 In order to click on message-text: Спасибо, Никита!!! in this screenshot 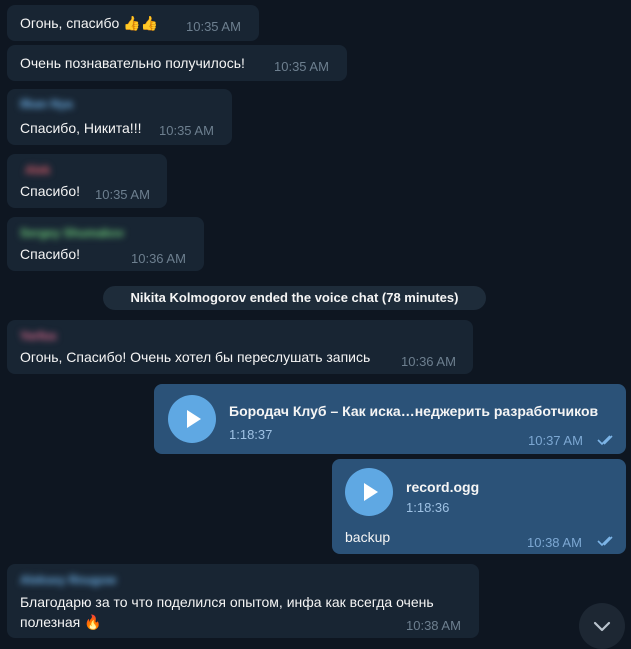, I will do `click(81, 128)`.